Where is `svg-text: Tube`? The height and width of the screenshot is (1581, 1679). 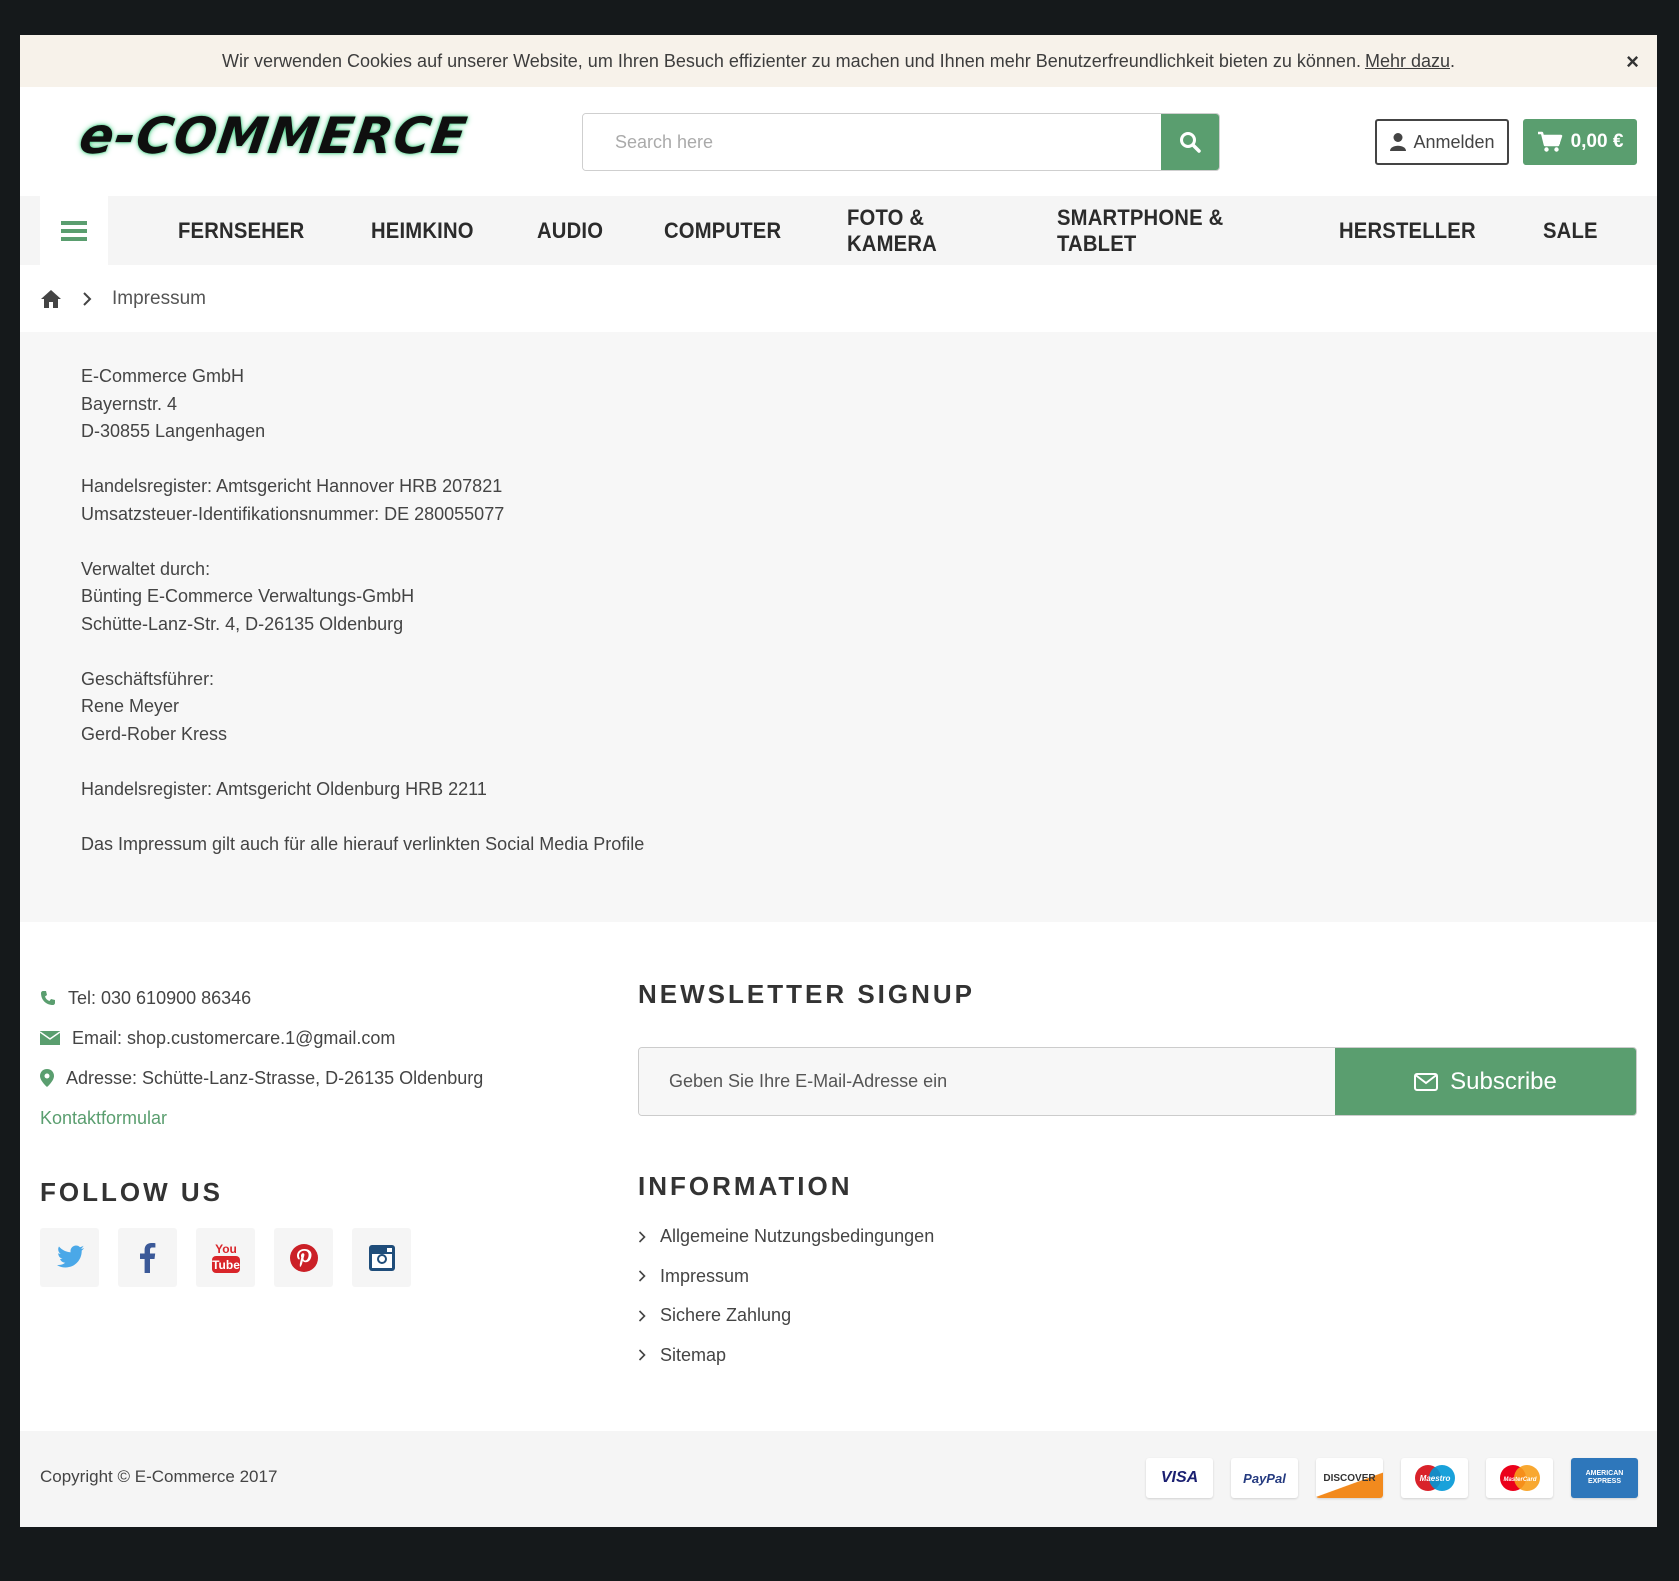 svg-text: Tube is located at coordinates (226, 1265).